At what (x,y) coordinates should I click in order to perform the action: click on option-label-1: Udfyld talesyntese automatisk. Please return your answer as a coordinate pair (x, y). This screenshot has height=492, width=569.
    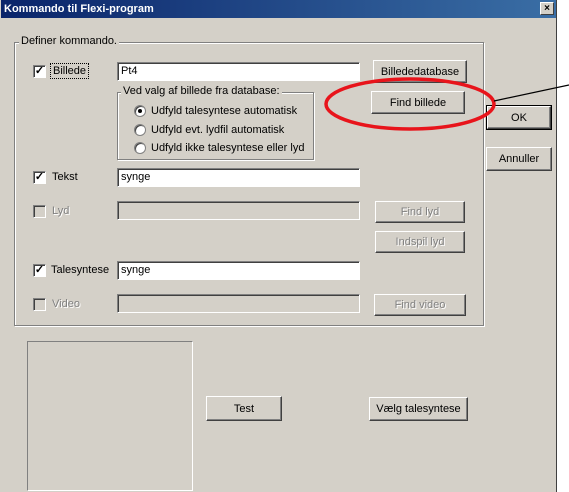
    Looking at the image, I should click on (224, 111).